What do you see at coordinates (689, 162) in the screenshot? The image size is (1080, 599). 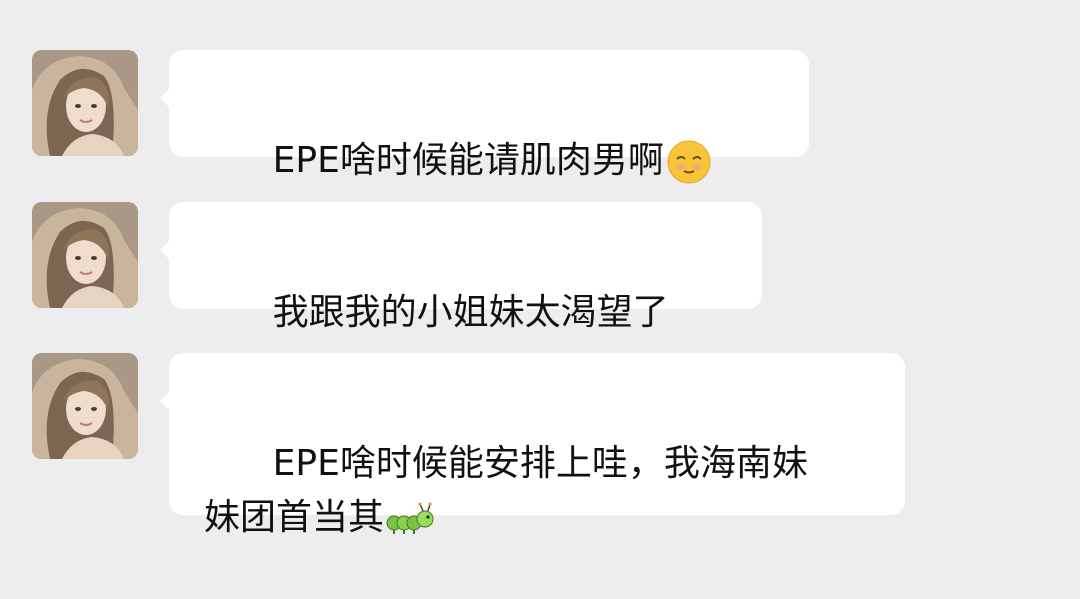 I see `pleading-face-emoji` at bounding box center [689, 162].